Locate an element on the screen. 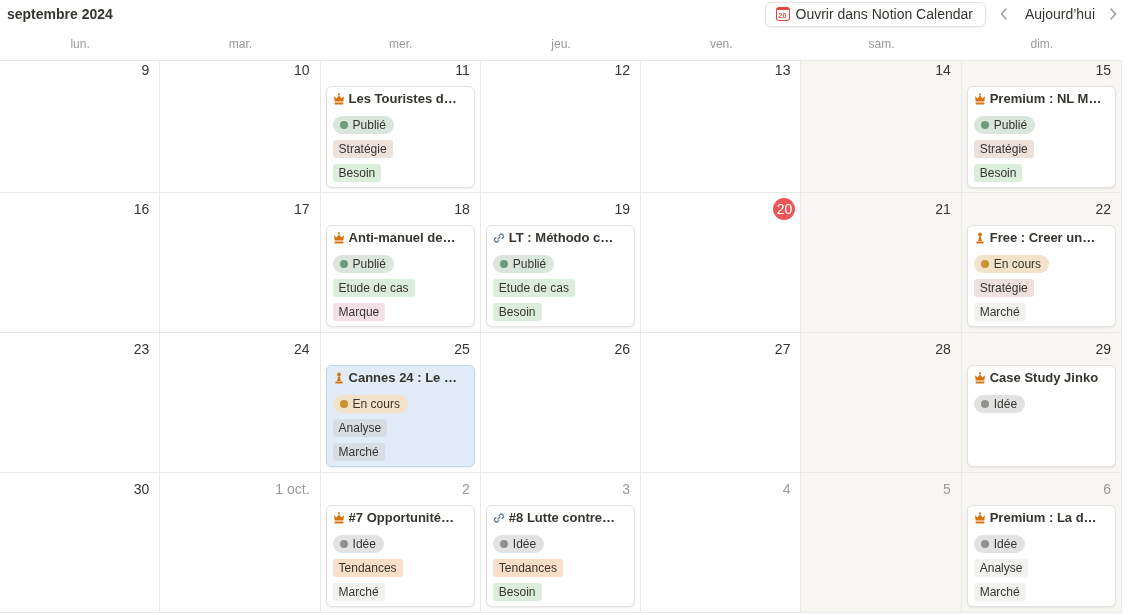 Image resolution: width=1129 pixels, height=615 pixels. weekday-label: dim. is located at coordinates (1042, 44).